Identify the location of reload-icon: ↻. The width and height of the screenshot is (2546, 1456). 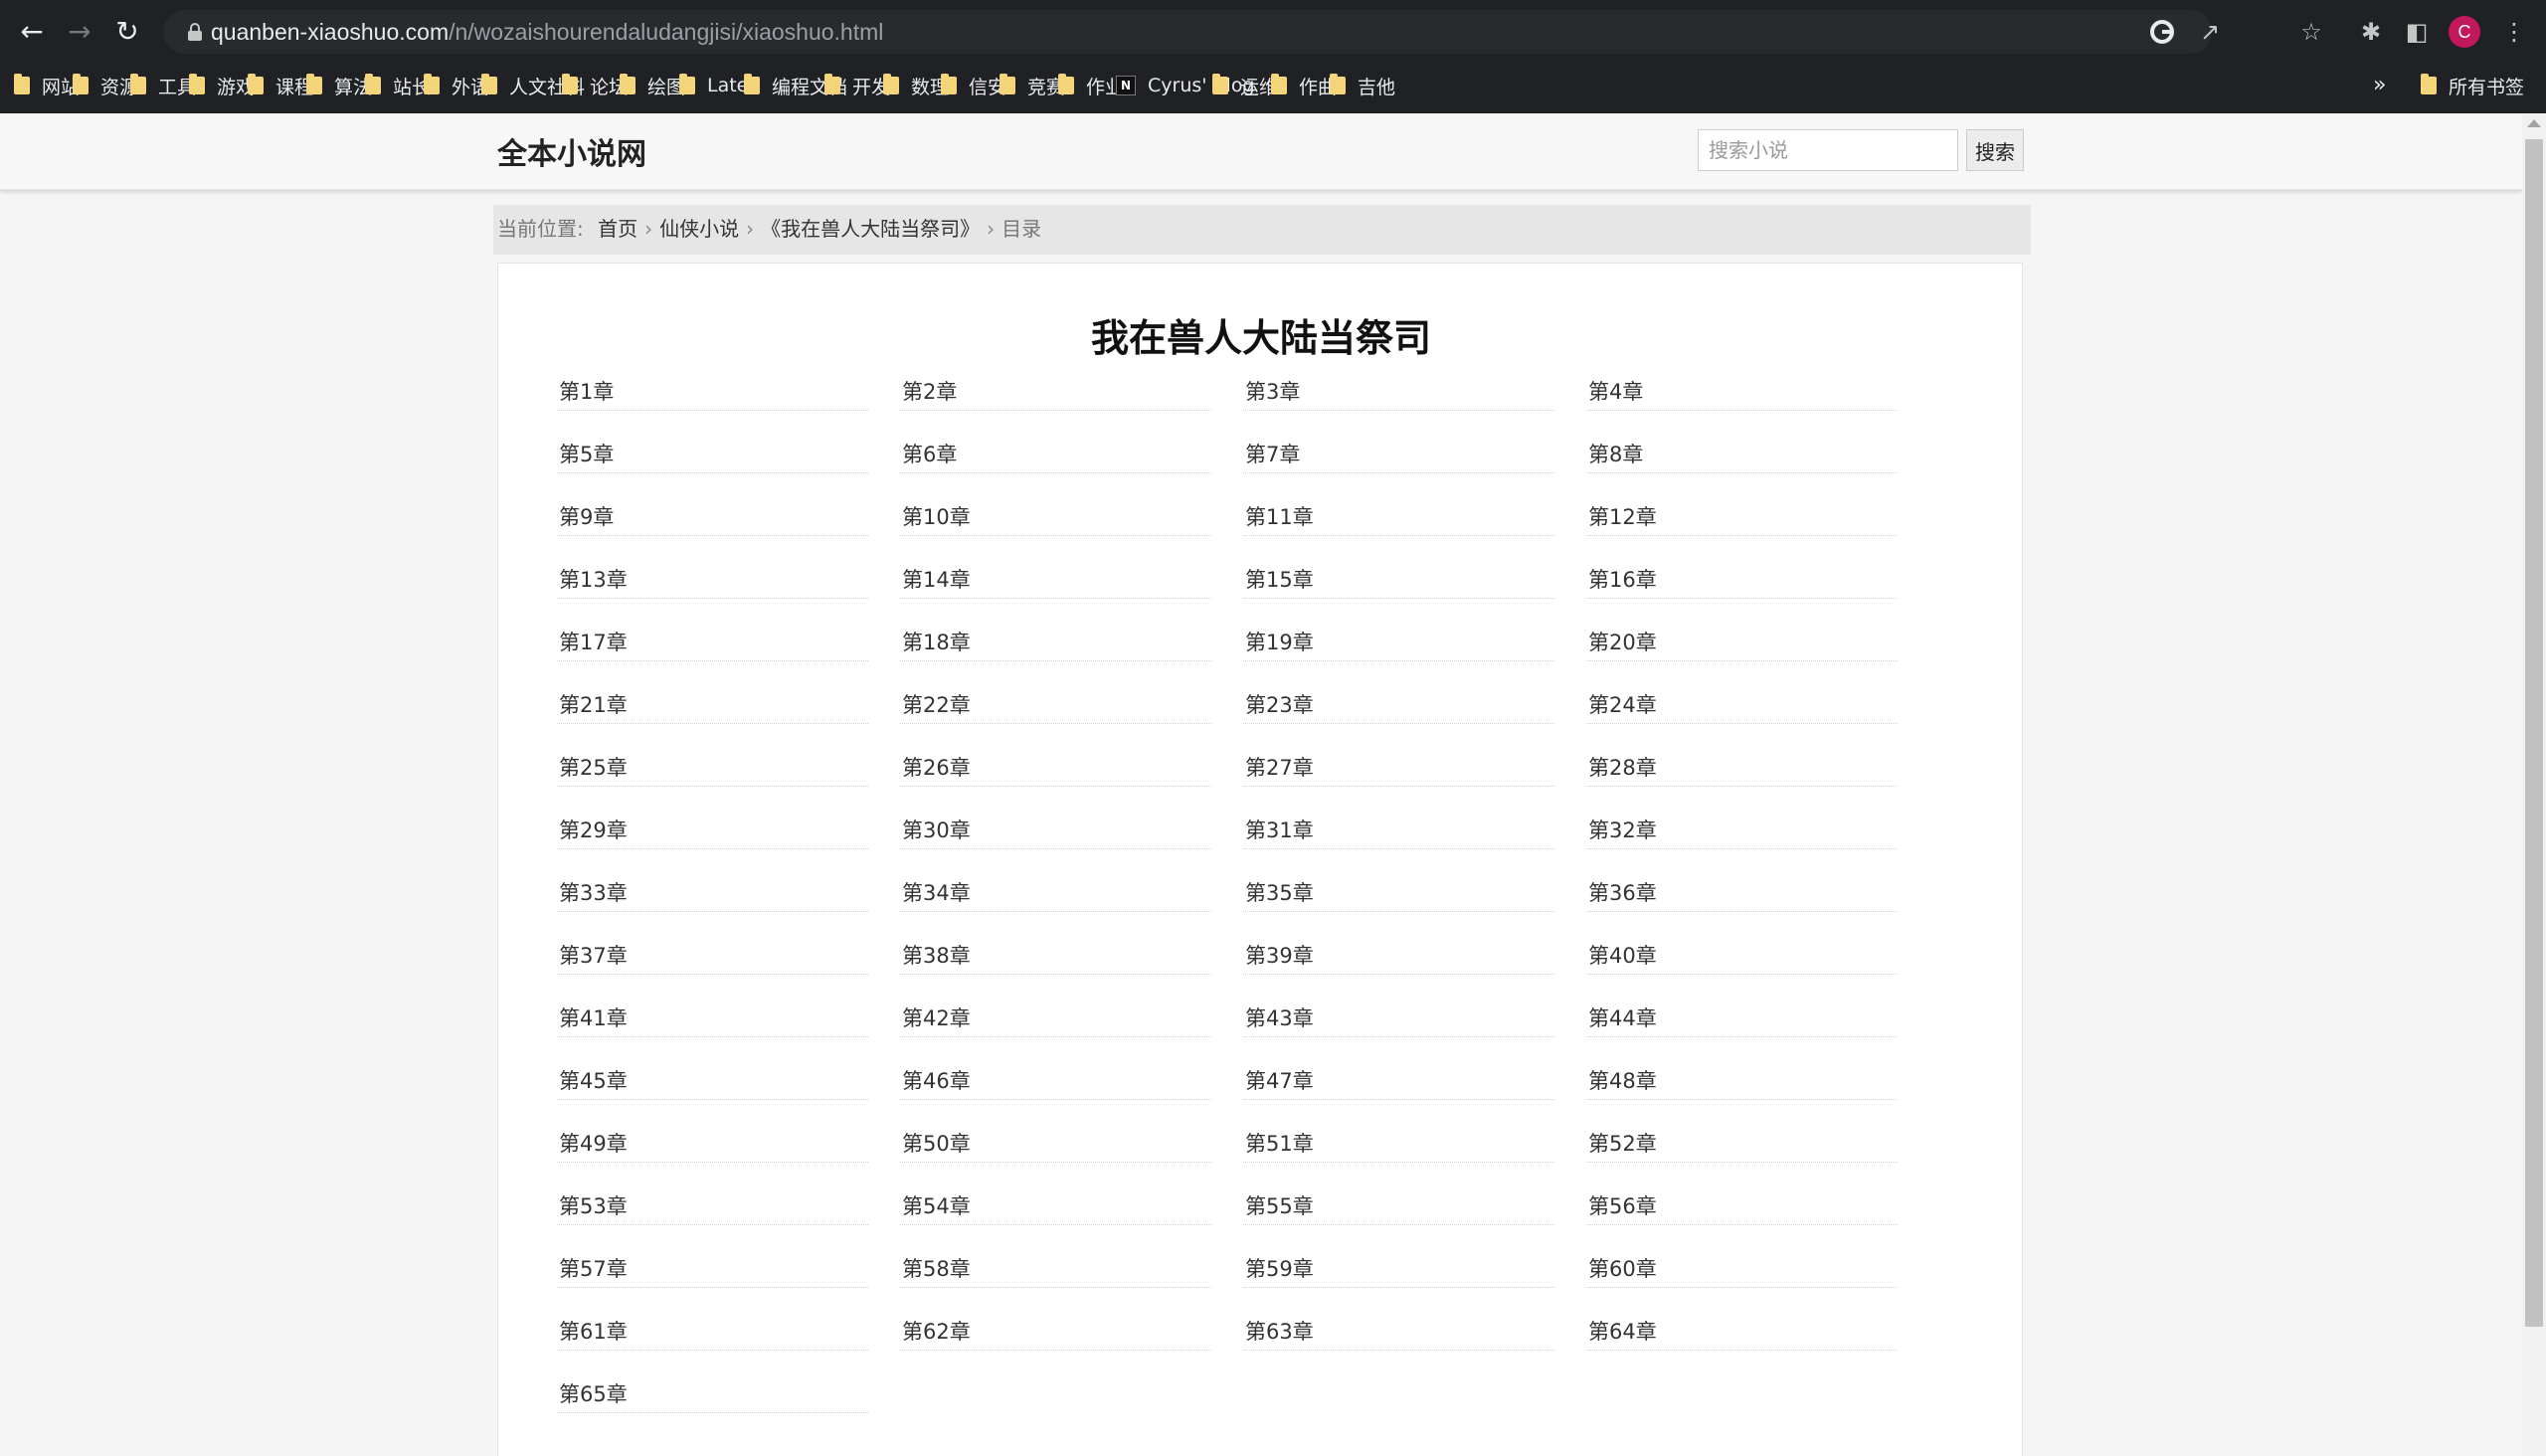
(127, 32).